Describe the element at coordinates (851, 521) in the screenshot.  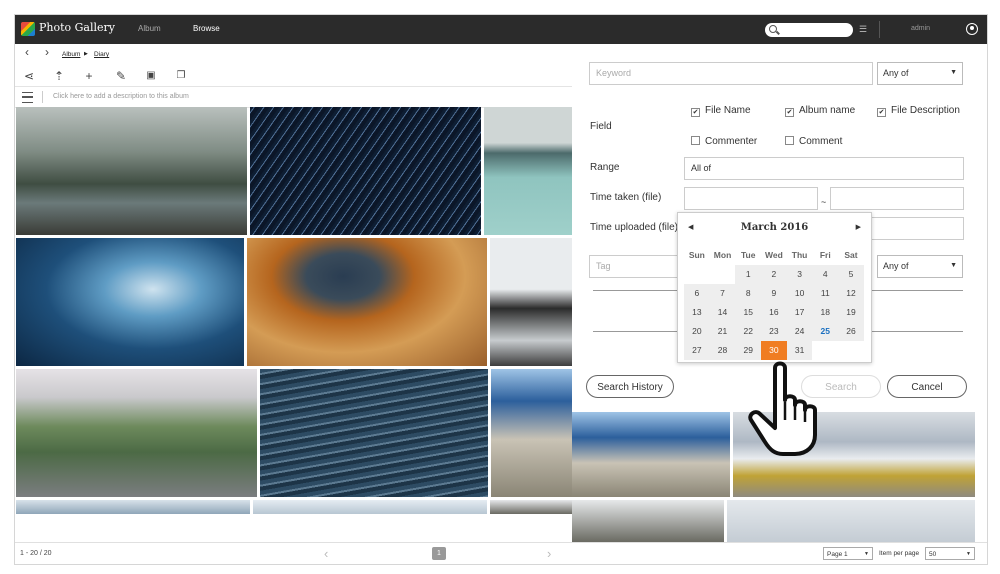
I see `photo-fog` at that location.